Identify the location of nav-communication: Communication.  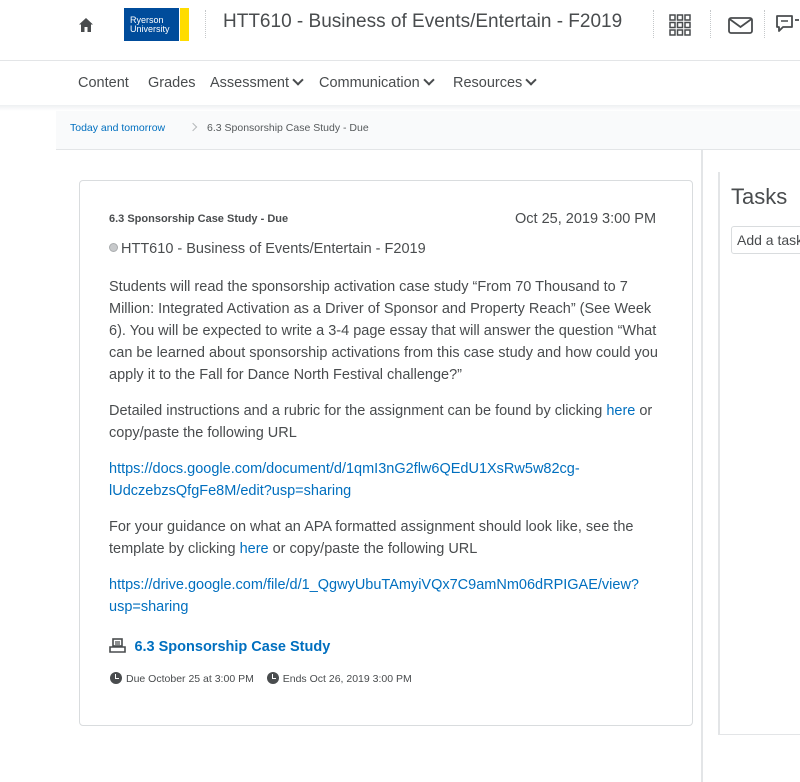
(377, 82).